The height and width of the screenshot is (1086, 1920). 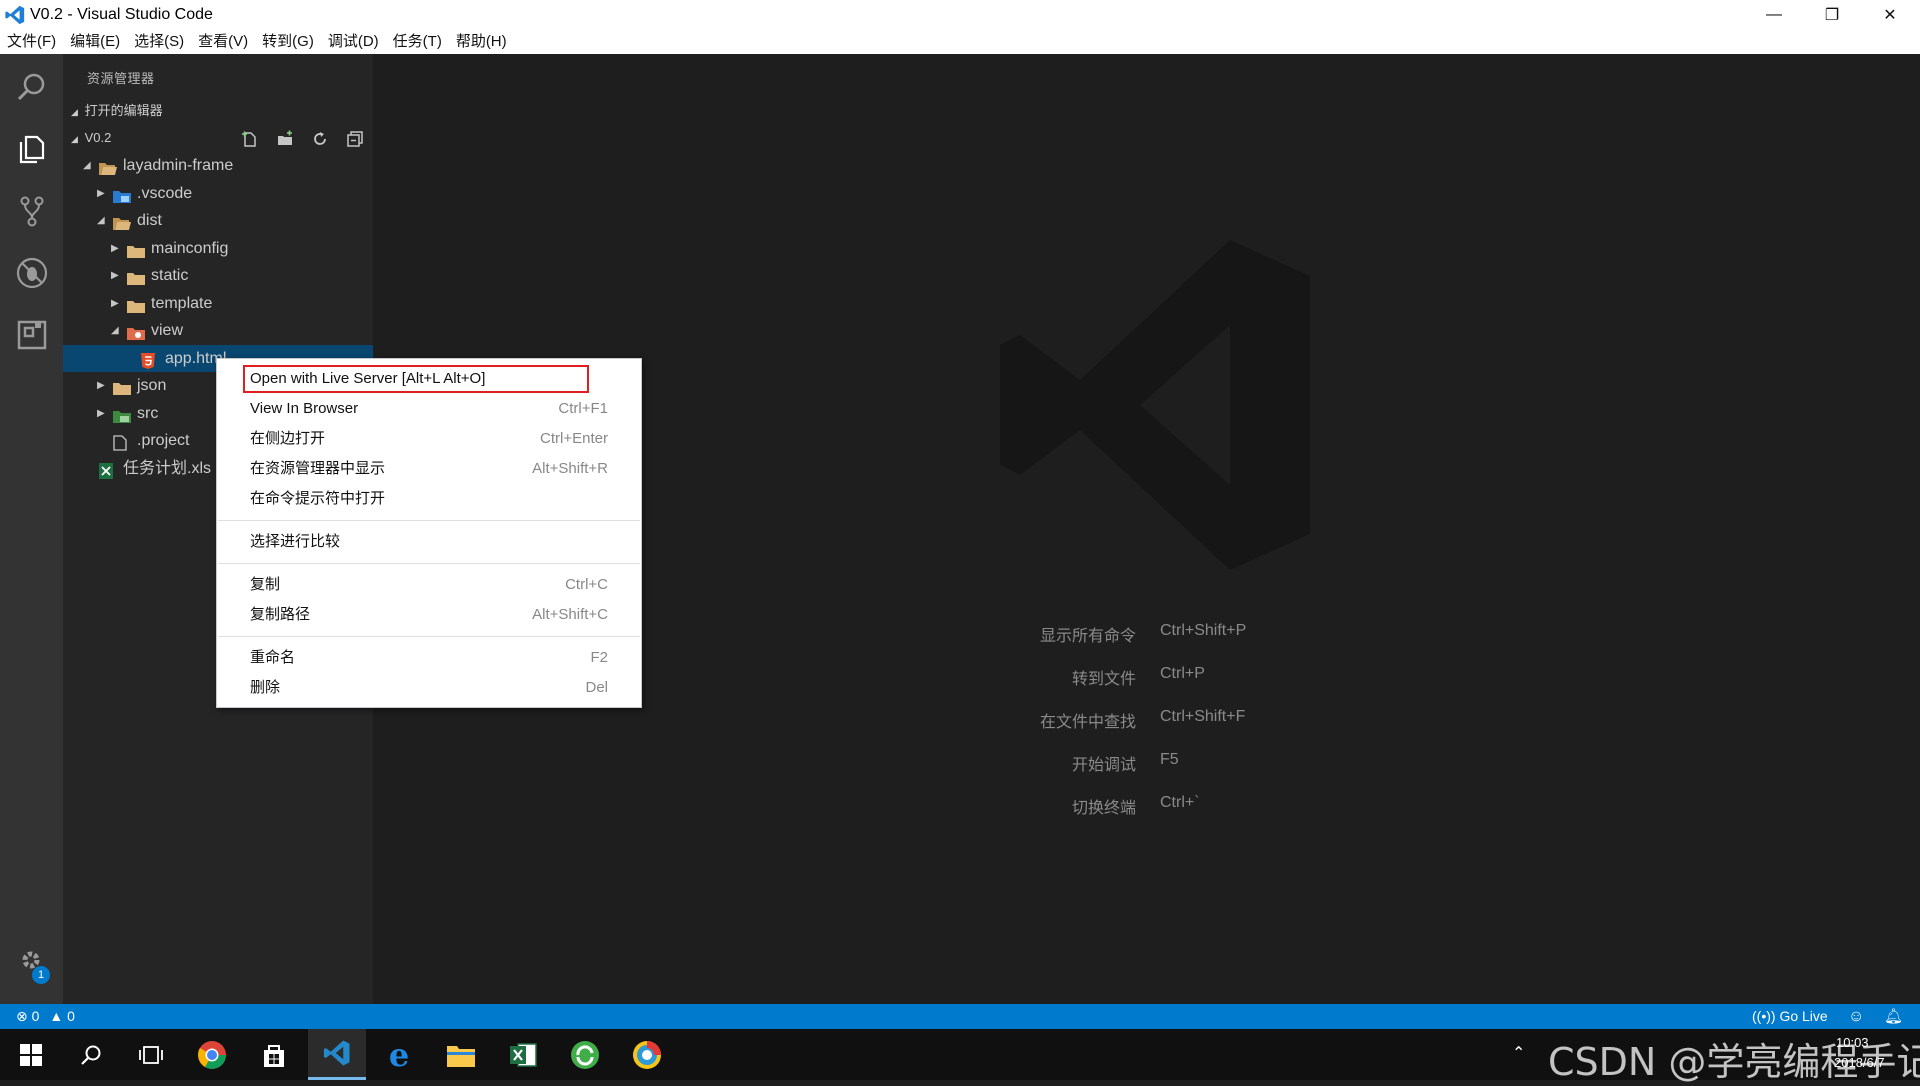 What do you see at coordinates (167, 468) in the screenshot?
I see `tree-item-label: 任务计划.xls` at bounding box center [167, 468].